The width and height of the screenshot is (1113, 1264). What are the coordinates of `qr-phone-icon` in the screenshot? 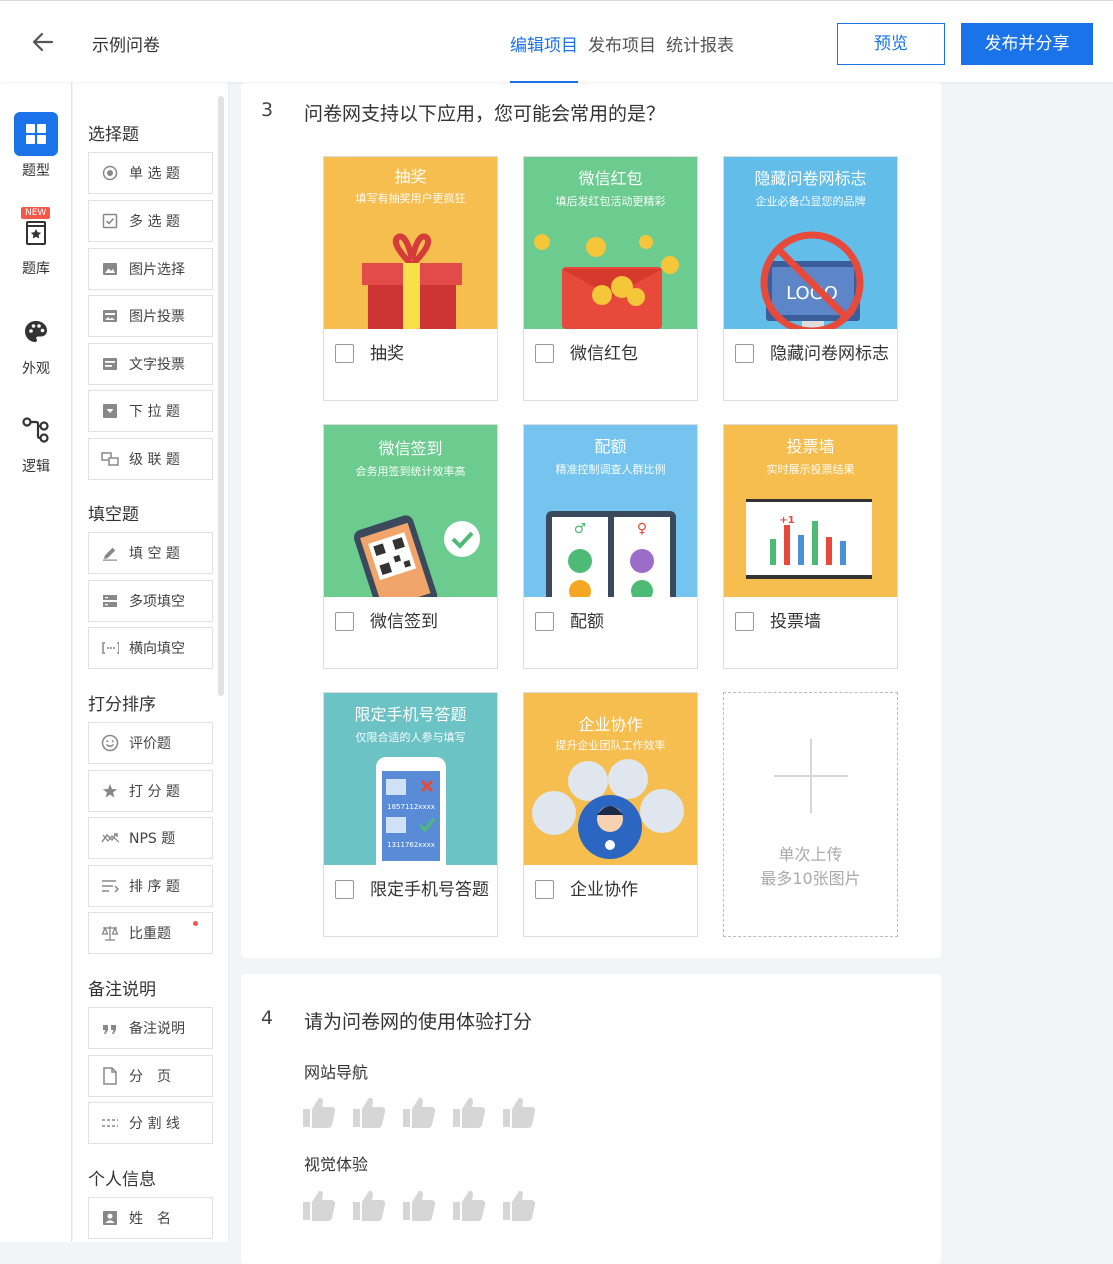 It's located at (416, 556).